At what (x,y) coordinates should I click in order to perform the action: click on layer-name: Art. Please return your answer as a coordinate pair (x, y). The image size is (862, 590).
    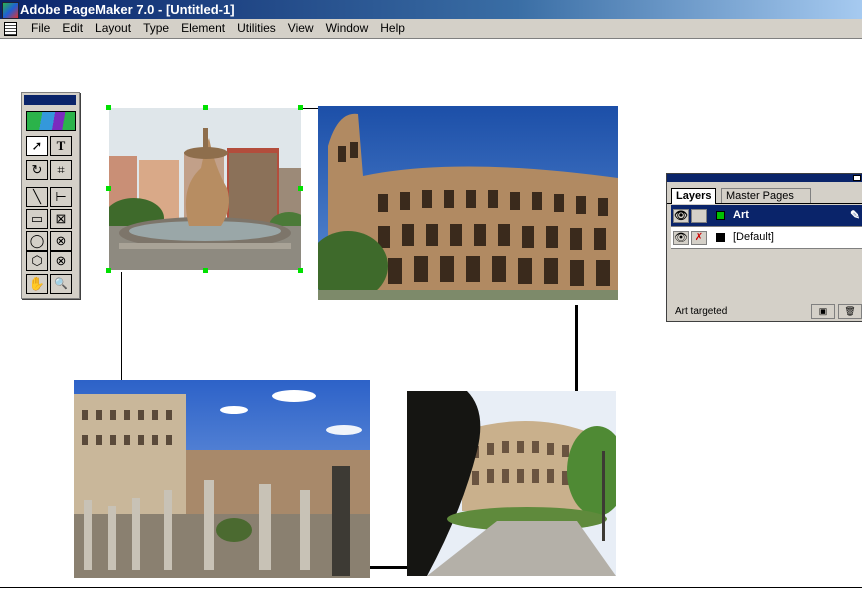
    Looking at the image, I should click on (741, 215).